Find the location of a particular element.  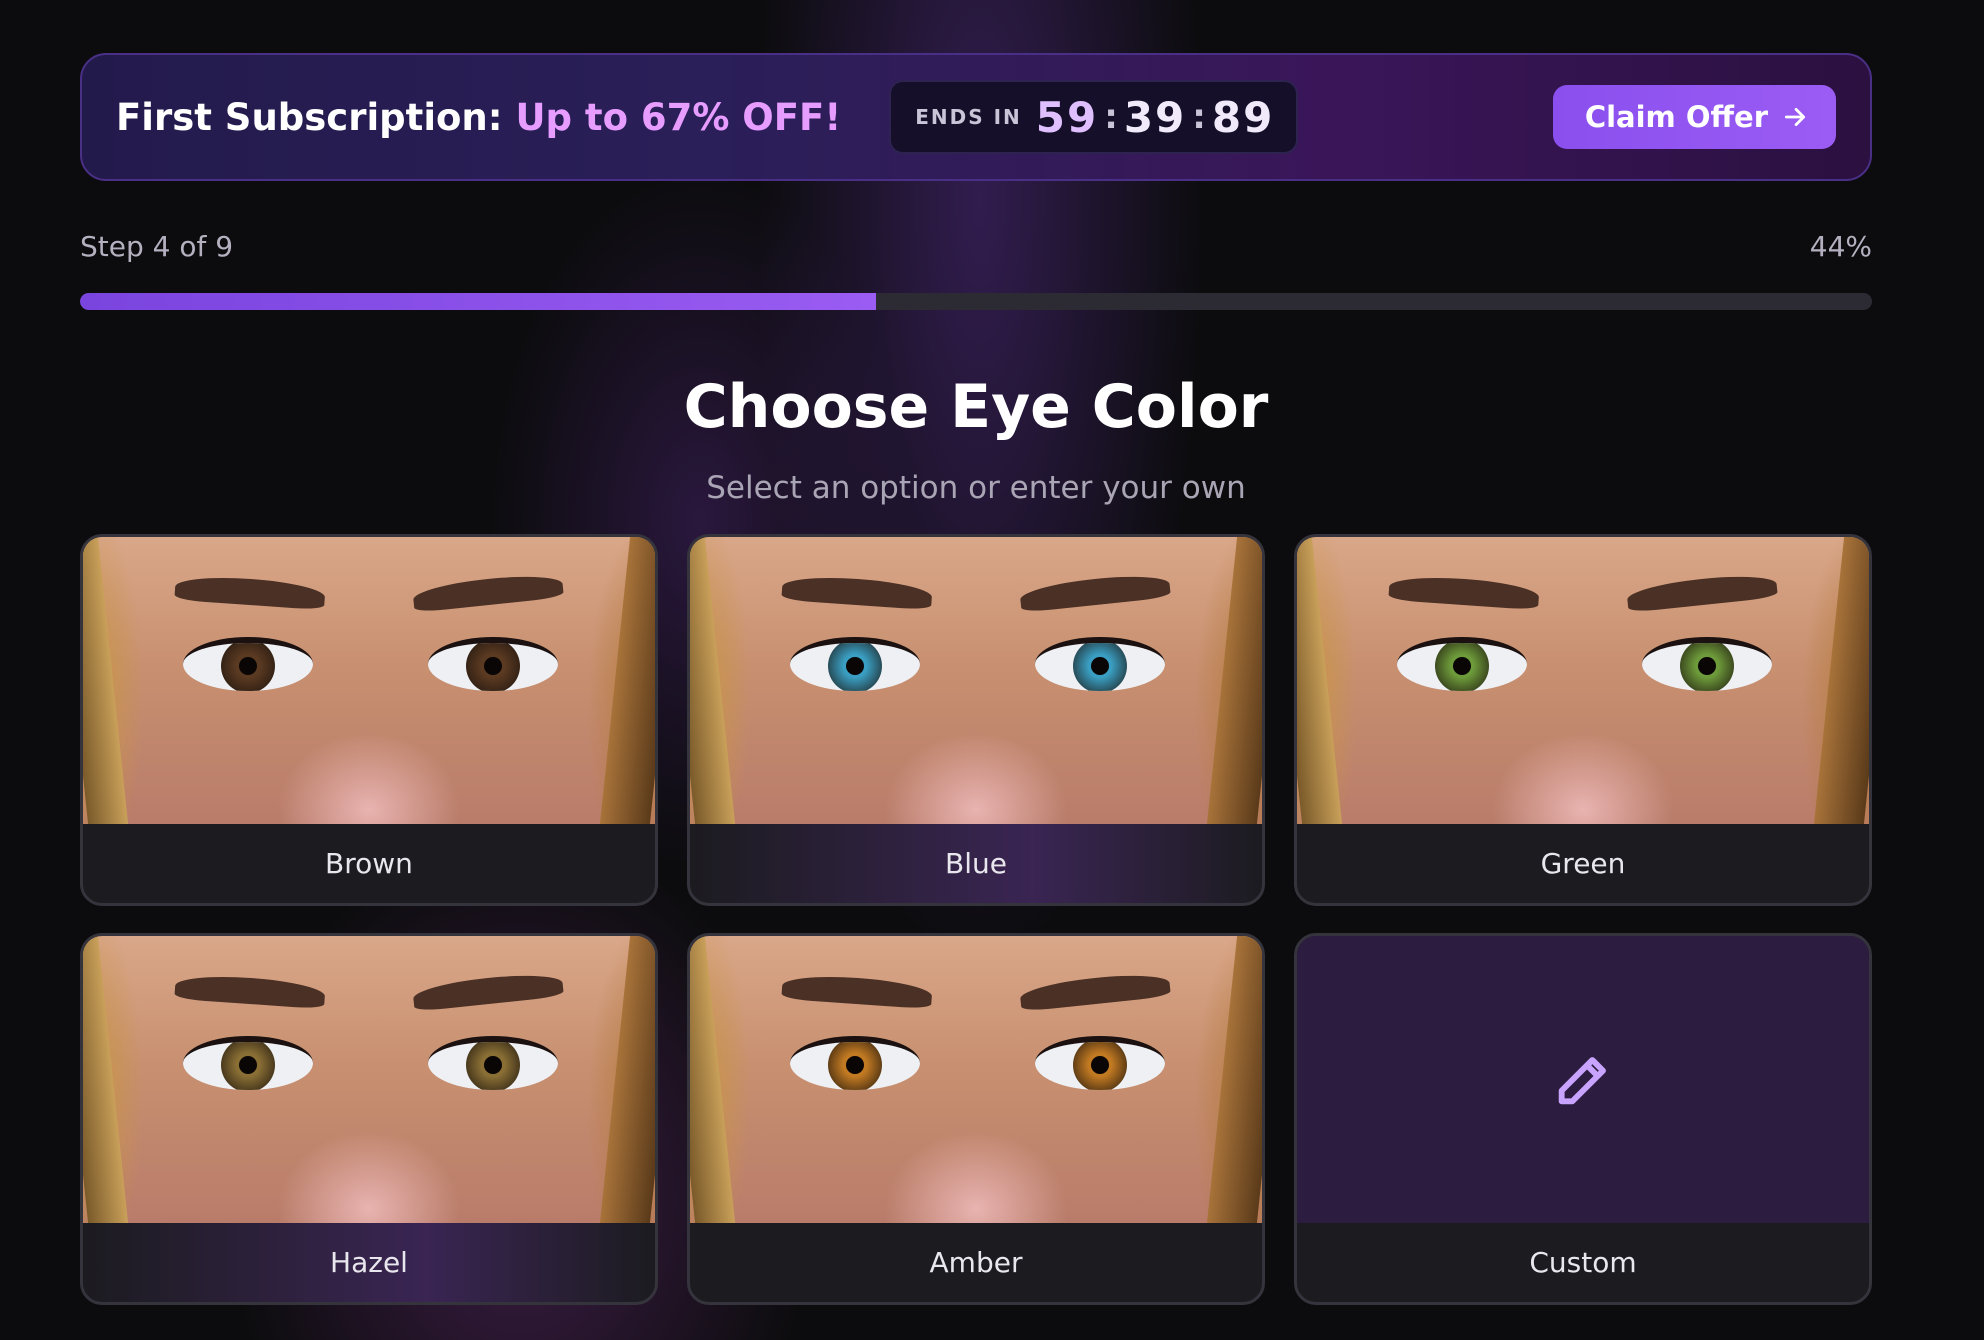

countdown-timer: ENDS IN 59 : 39 : 89 is located at coordinates (1094, 117).